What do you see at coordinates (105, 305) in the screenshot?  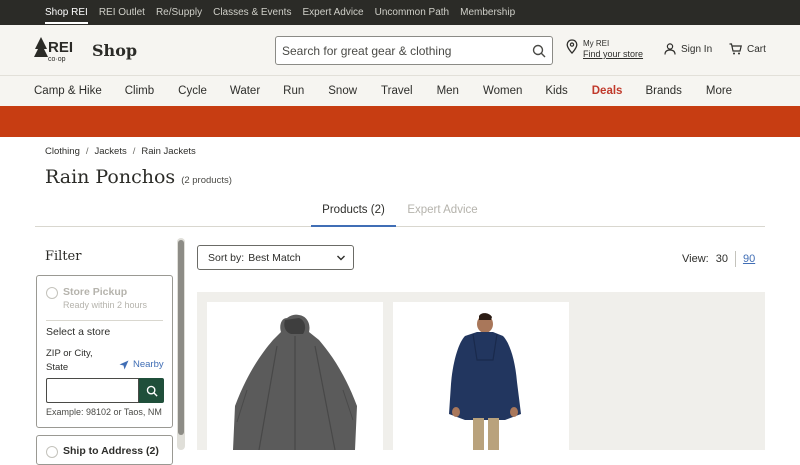 I see `store-pickup-subtext: Ready within 2 hours` at bounding box center [105, 305].